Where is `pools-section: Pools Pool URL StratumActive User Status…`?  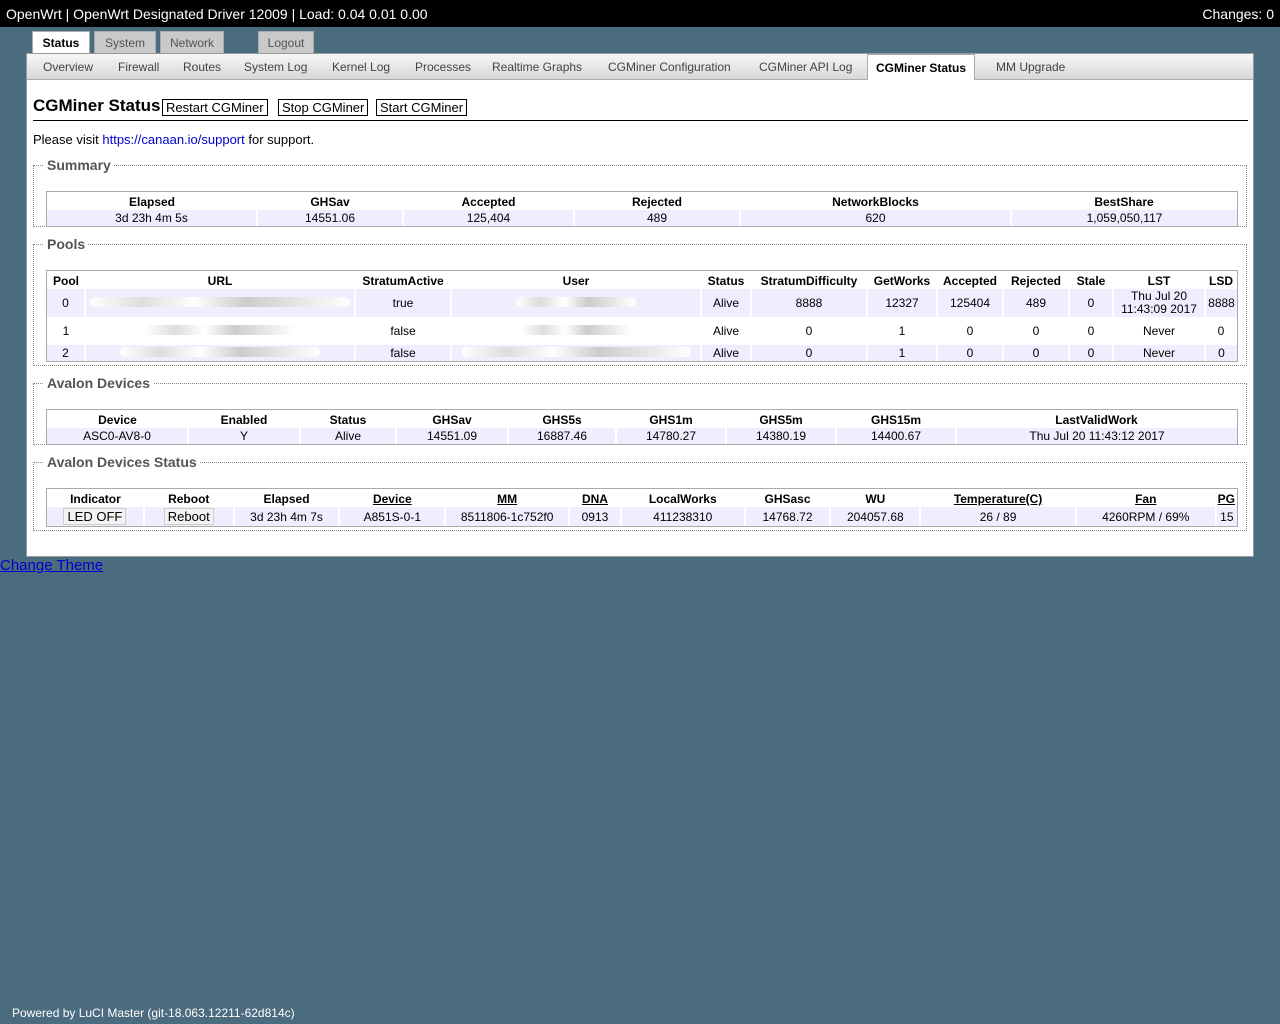 pools-section: Pools Pool URL StratumActive User Status… is located at coordinates (640, 301).